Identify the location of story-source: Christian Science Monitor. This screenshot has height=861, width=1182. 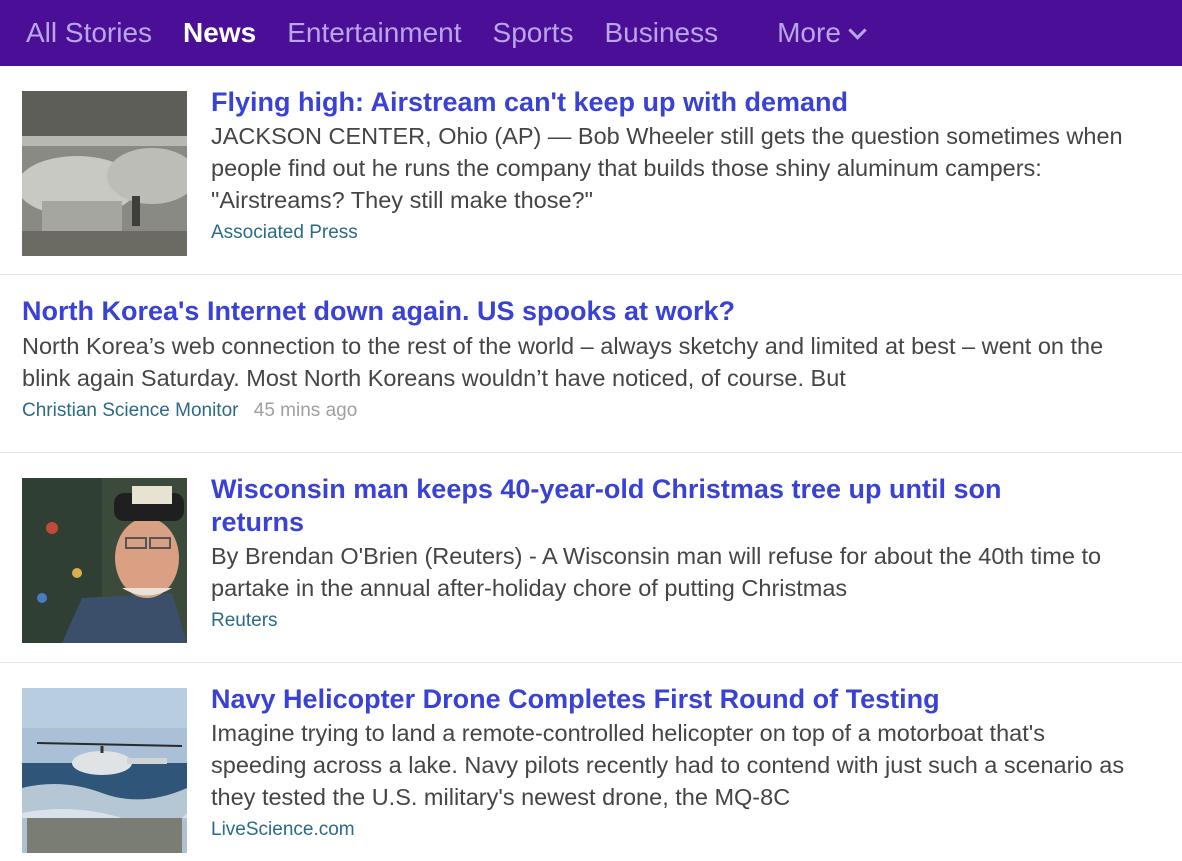
(130, 410).